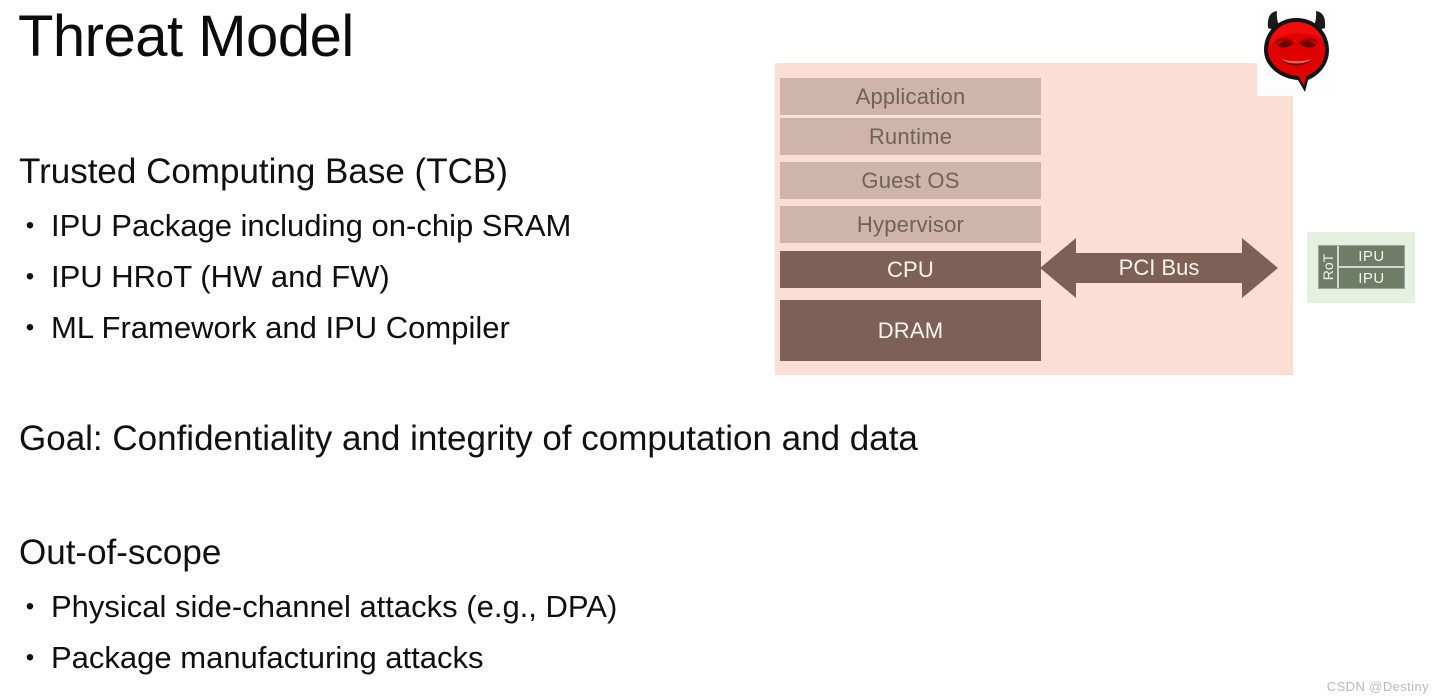 The image size is (1441, 700). What do you see at coordinates (120, 552) in the screenshot?
I see `out-of-scope-heading: Out-of-scope` at bounding box center [120, 552].